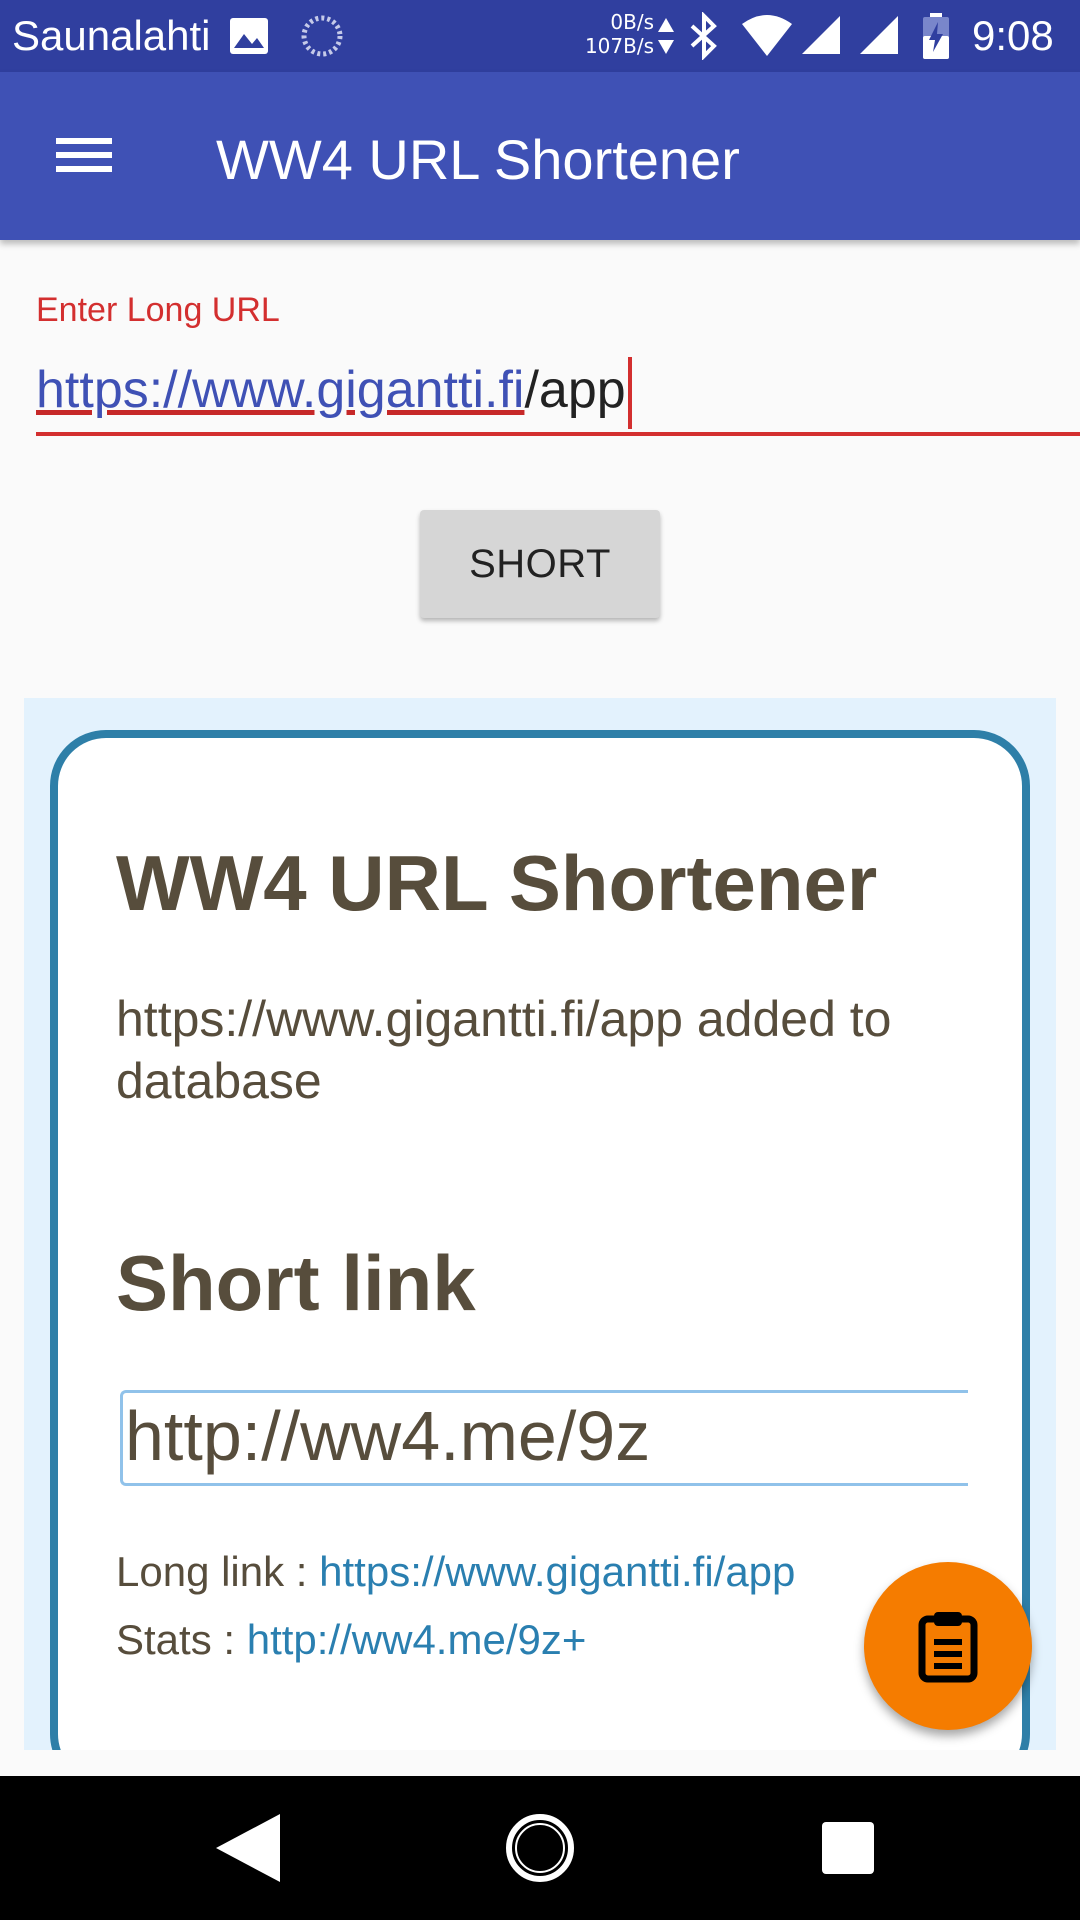  I want to click on long-url-label: Enter Long URL, so click(158, 310).